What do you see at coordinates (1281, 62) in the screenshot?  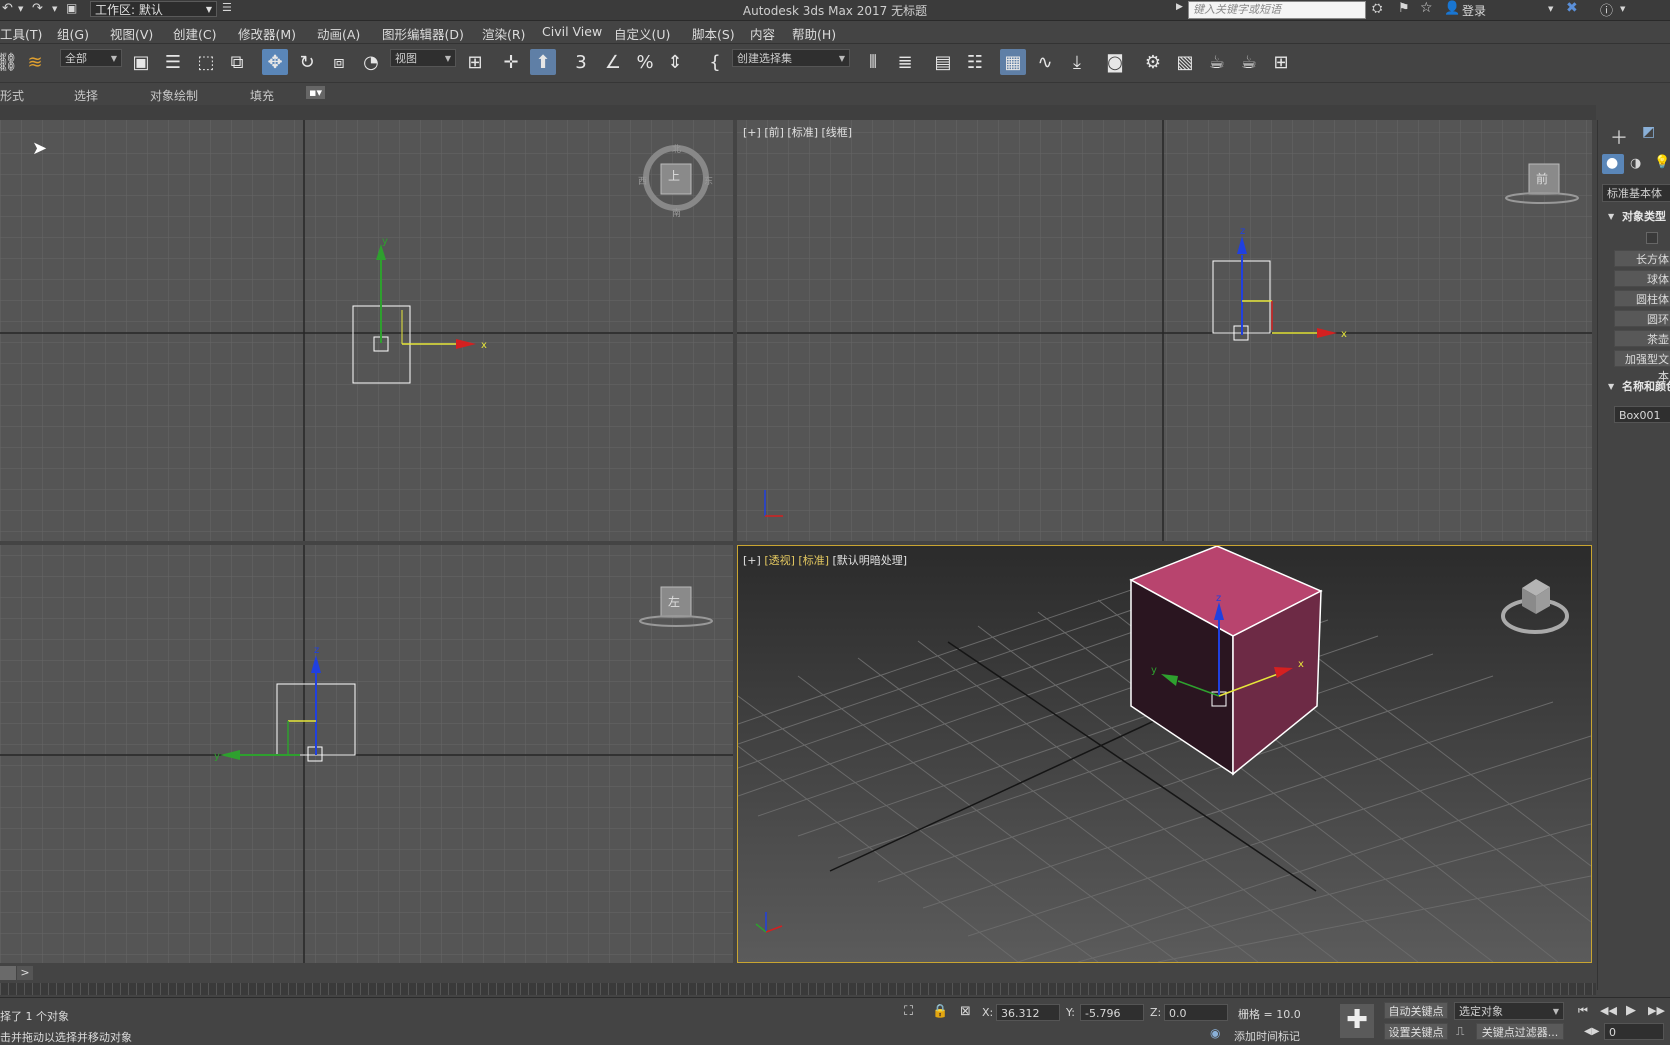 I see `render-cloud-icon: ⊞` at bounding box center [1281, 62].